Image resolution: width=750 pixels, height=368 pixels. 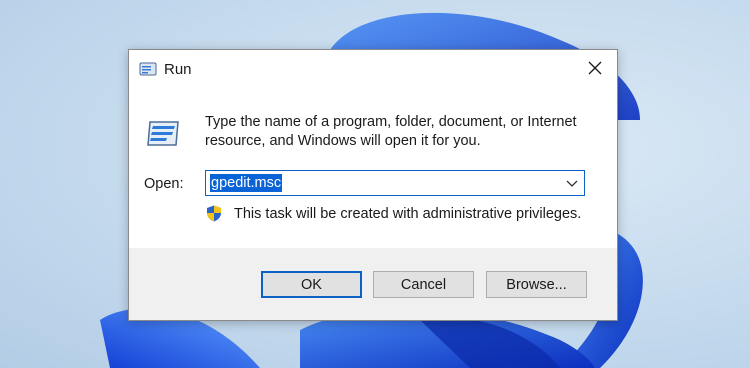 What do you see at coordinates (373, 69) in the screenshot?
I see `title-bar: Run` at bounding box center [373, 69].